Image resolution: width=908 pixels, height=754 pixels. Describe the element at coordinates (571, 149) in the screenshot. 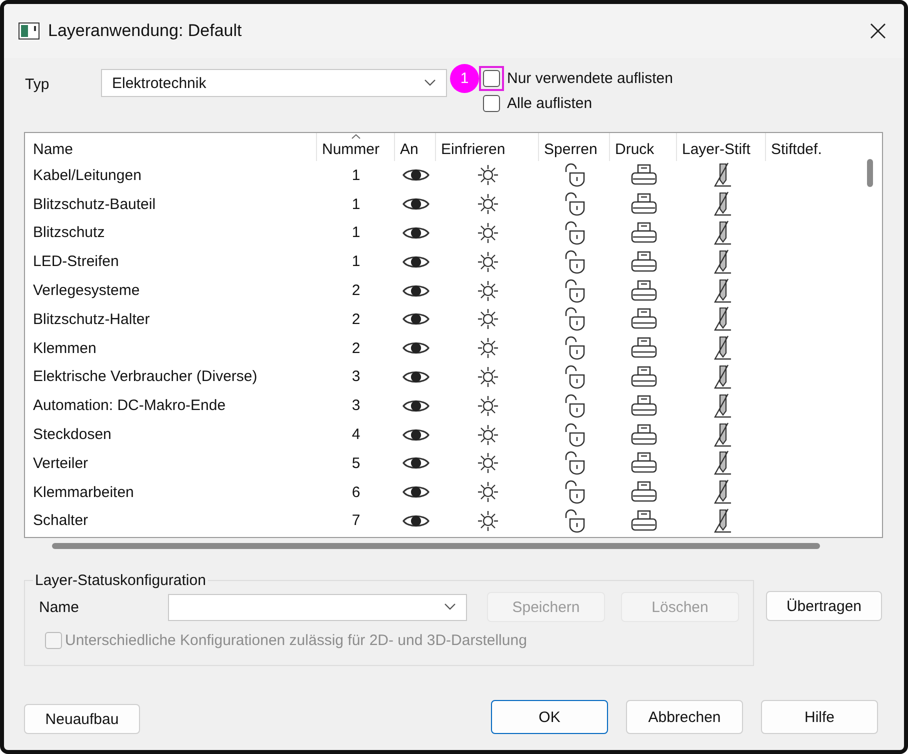

I see `column-header: Sperren` at that location.